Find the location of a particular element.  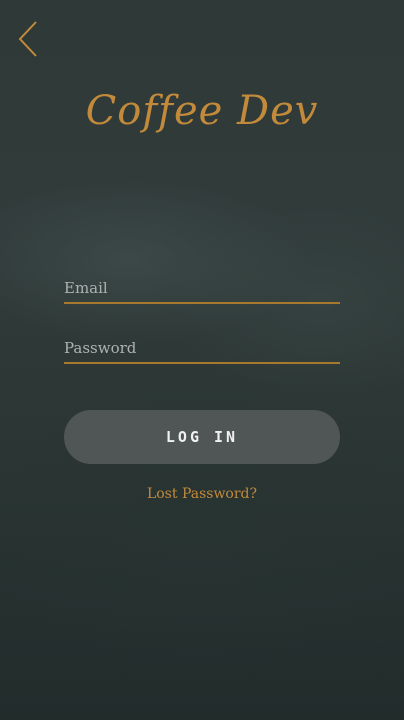

app-title: Coffee Dev is located at coordinates (202, 111).